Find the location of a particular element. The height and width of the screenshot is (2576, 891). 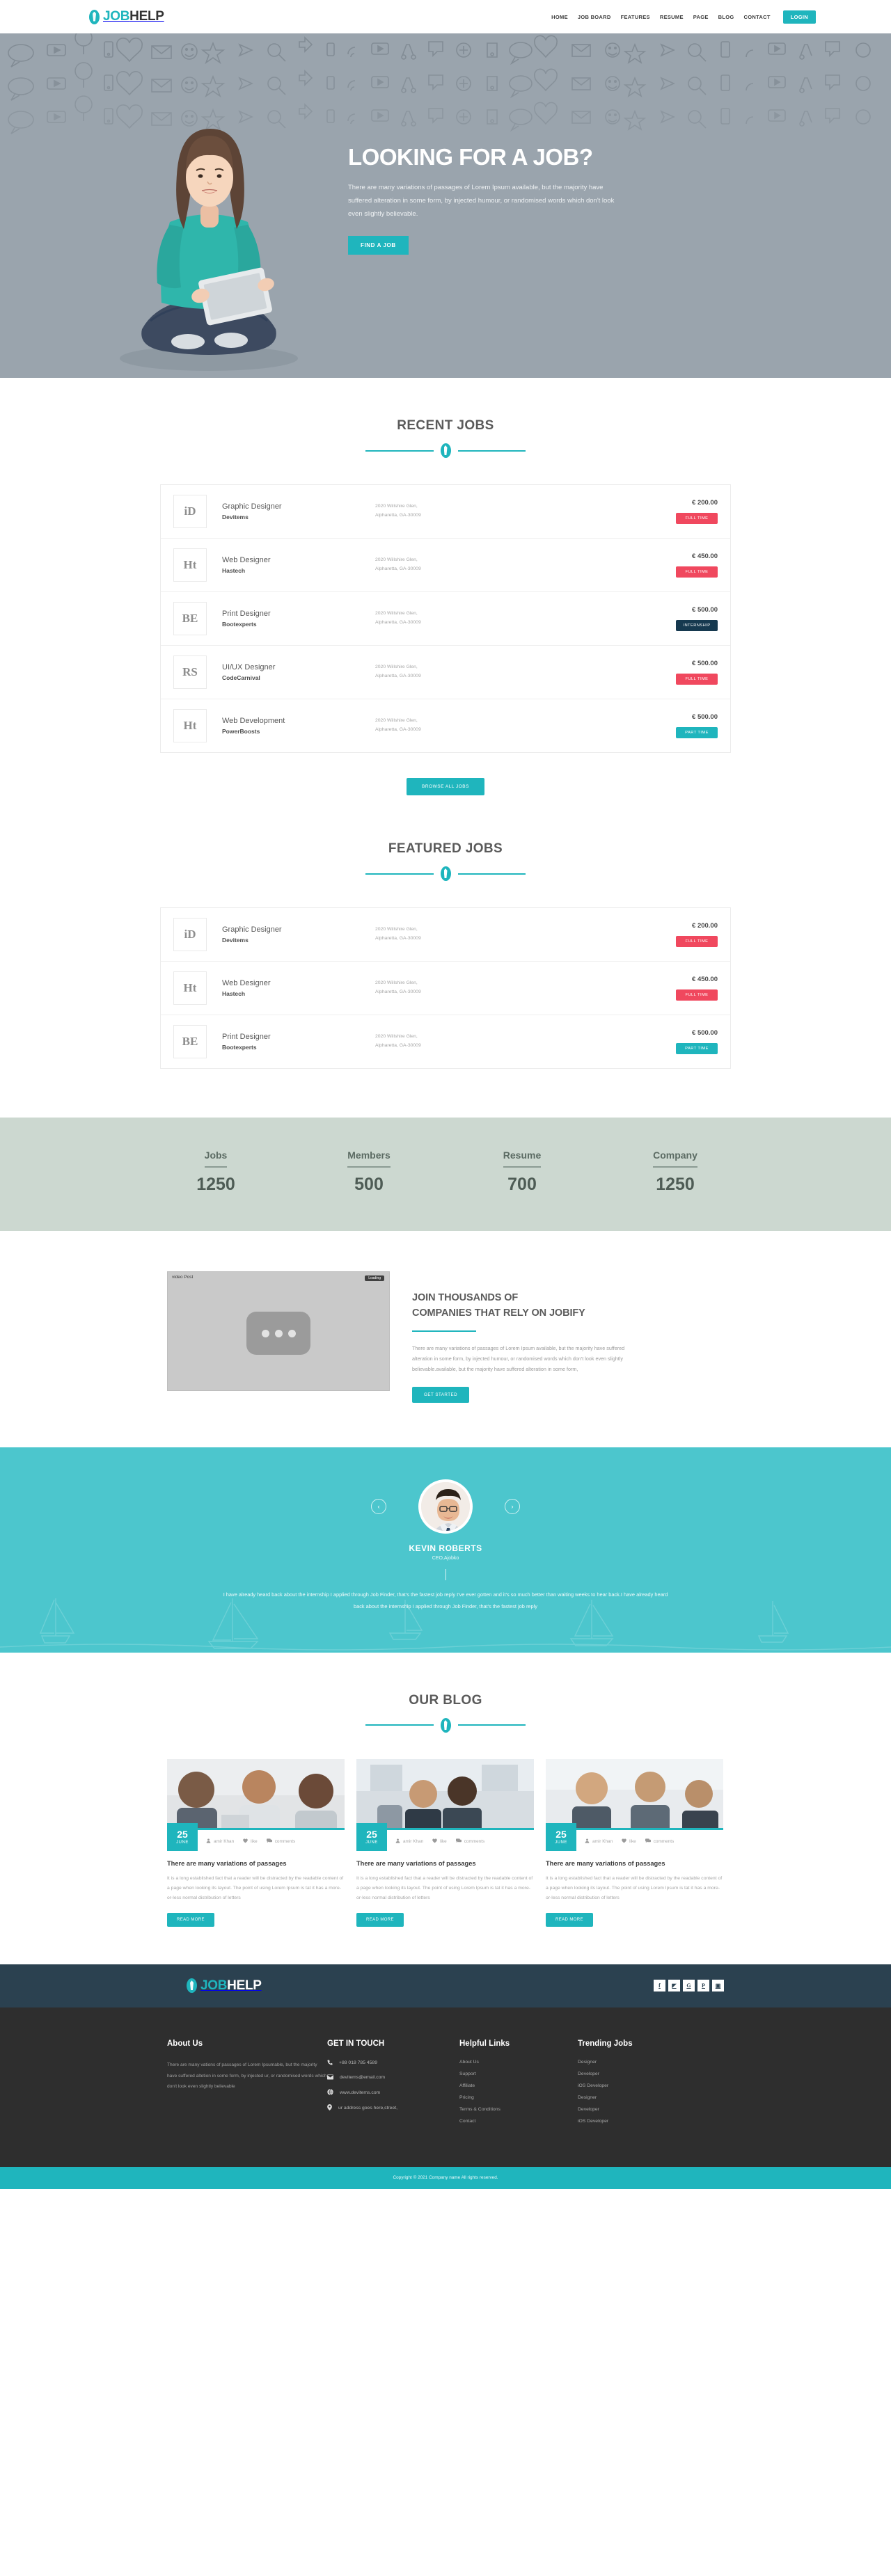

nav-item-blog: BLOG is located at coordinates (726, 17).